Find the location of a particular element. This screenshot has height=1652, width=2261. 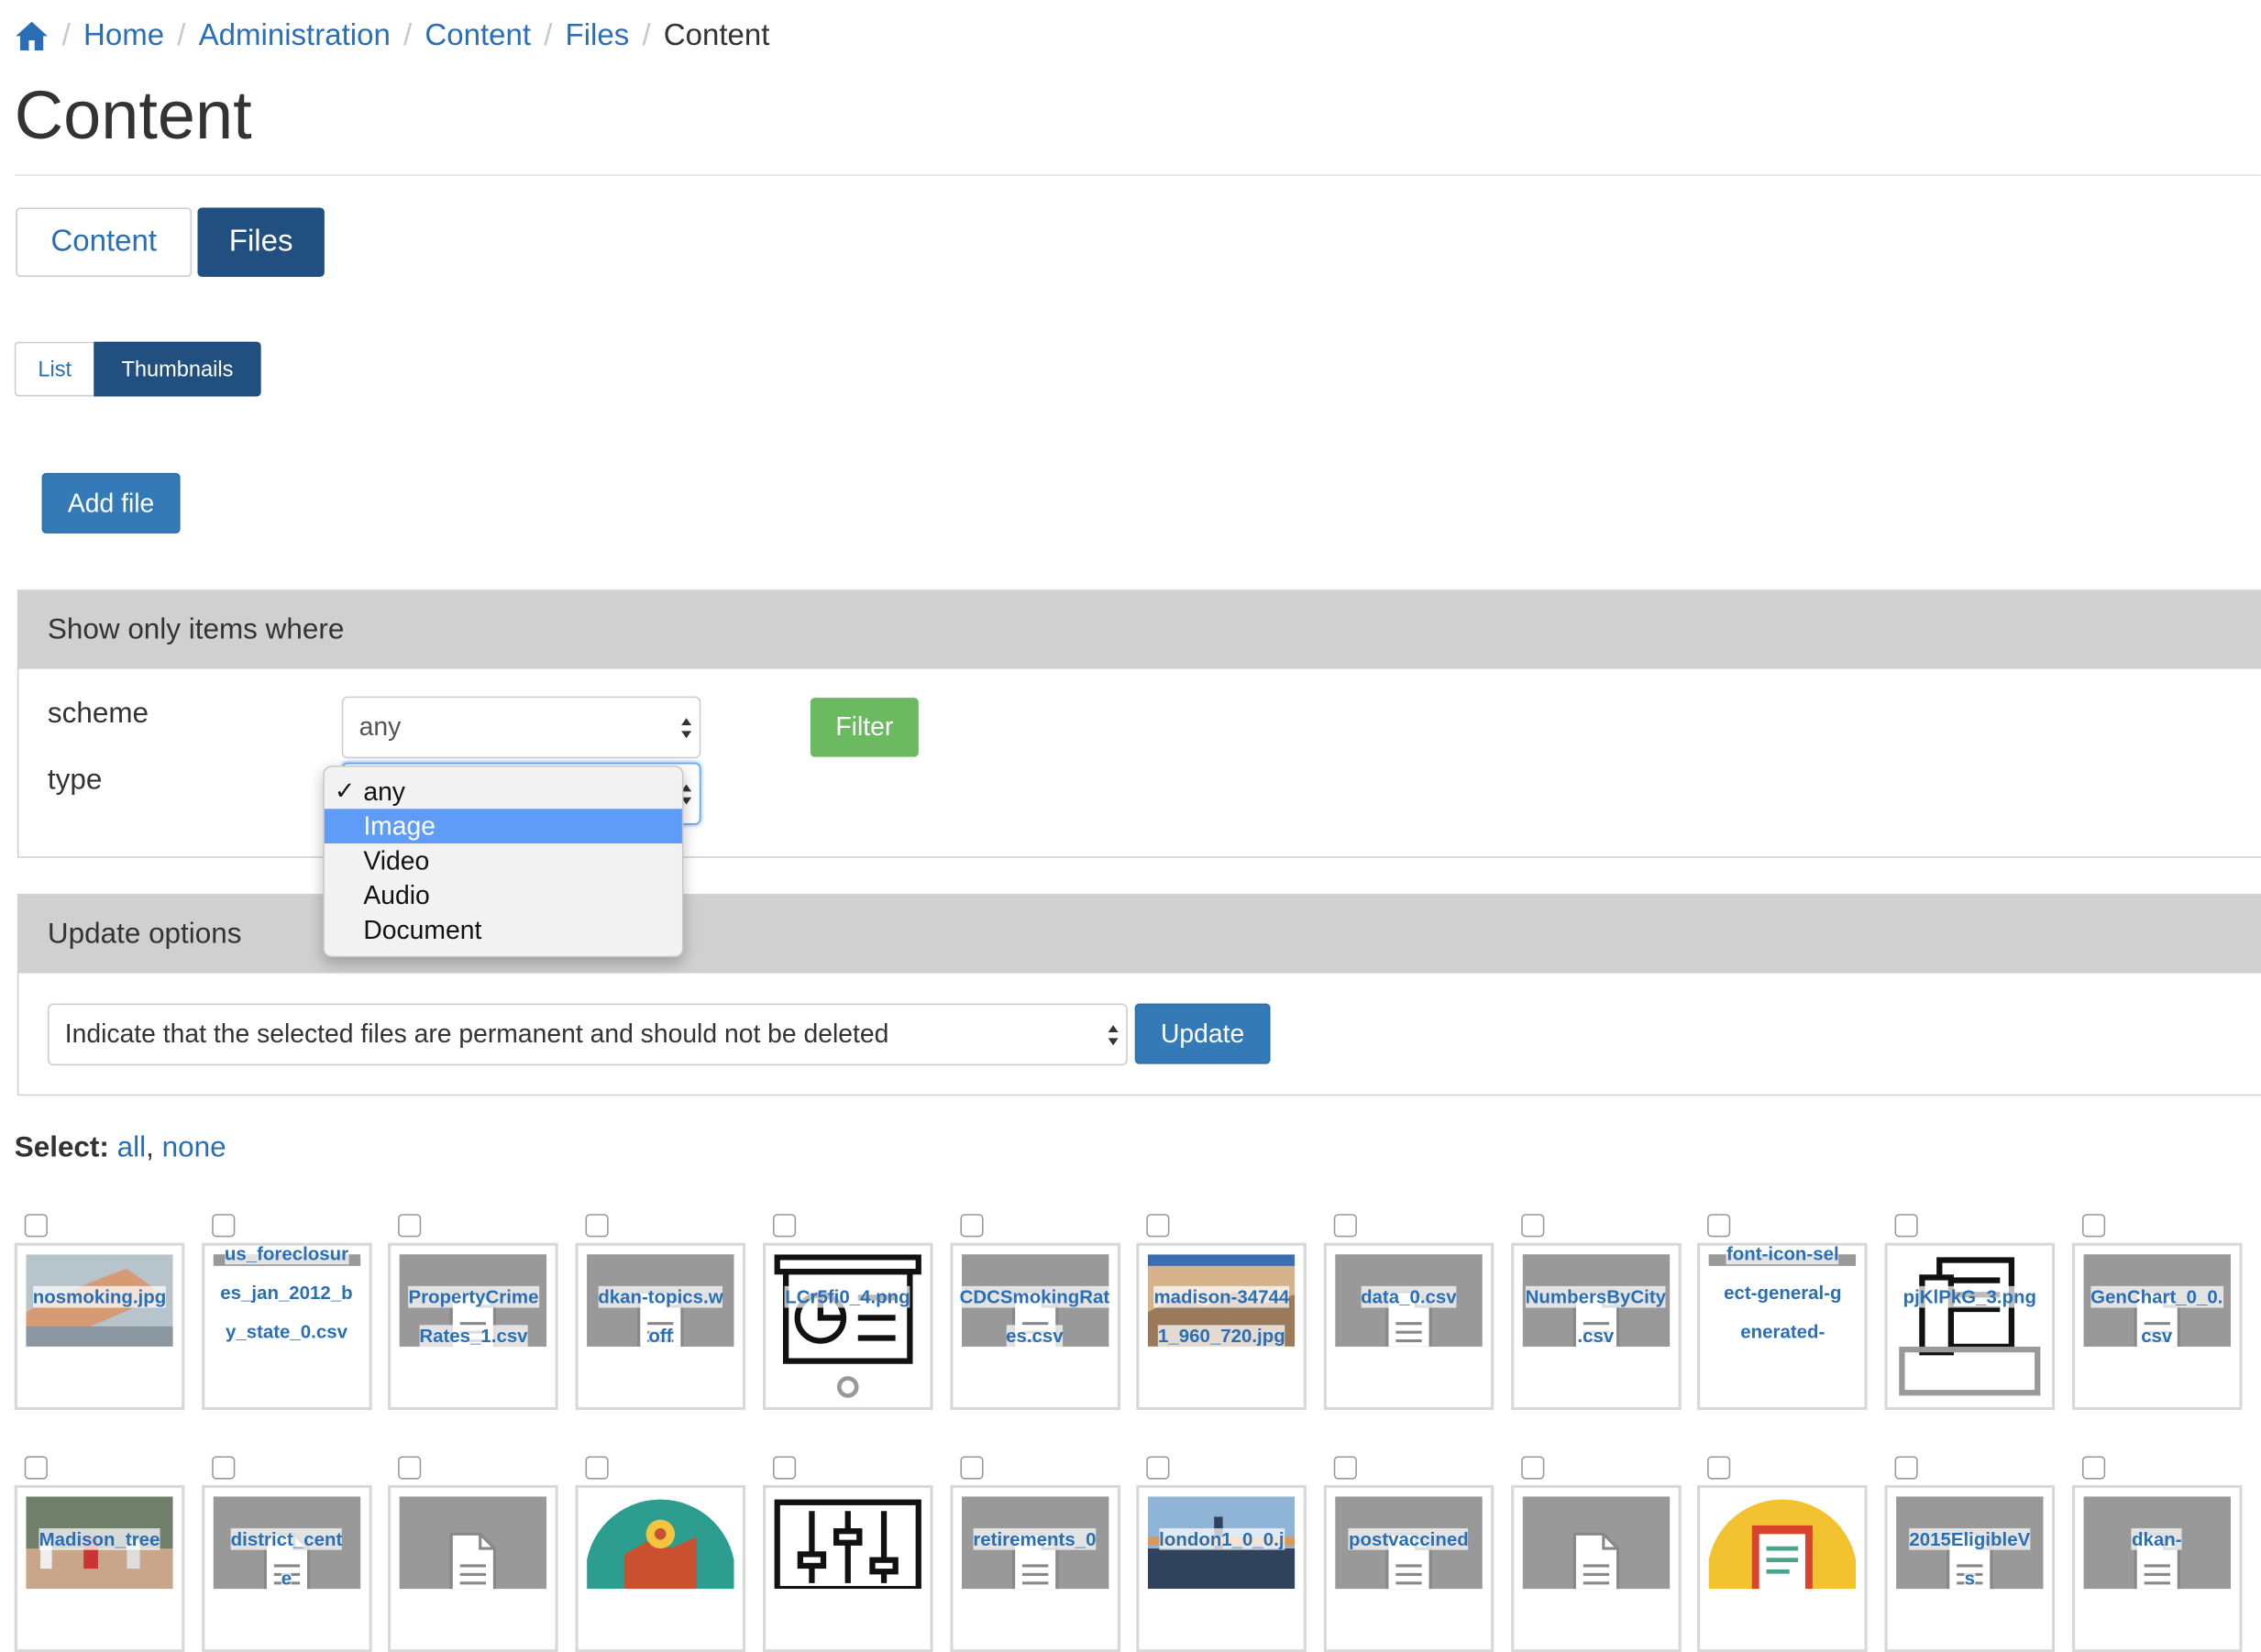

file-name-link: data_0.csv is located at coordinates (1409, 1296).